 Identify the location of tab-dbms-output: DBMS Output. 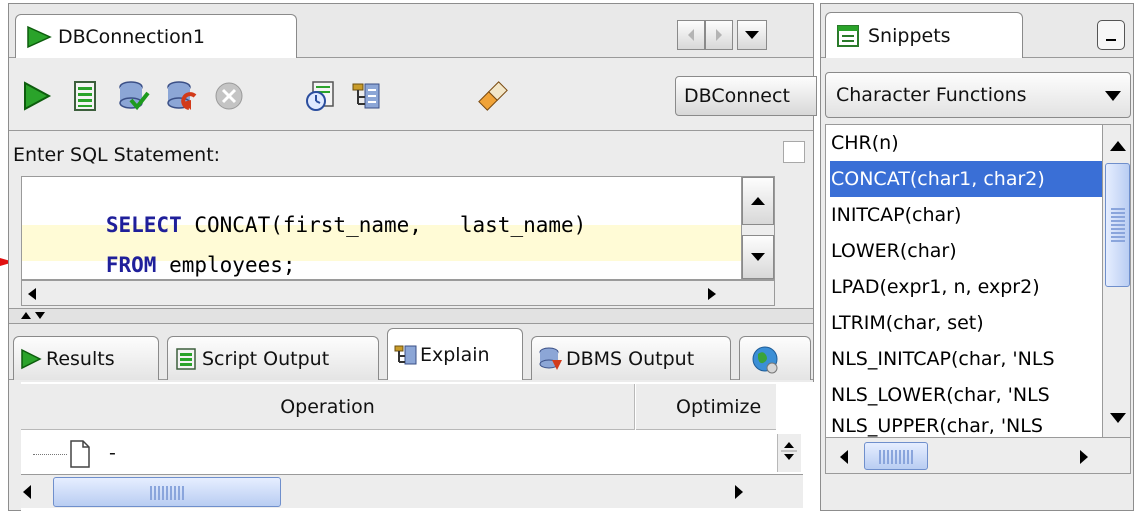
(631, 358).